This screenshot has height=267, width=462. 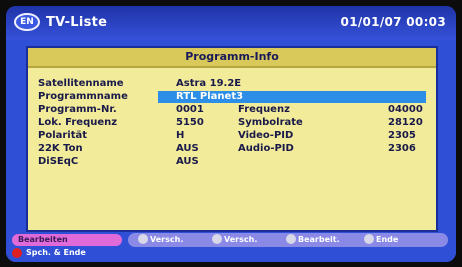 I want to click on polaritaet-value: H, so click(x=180, y=135).